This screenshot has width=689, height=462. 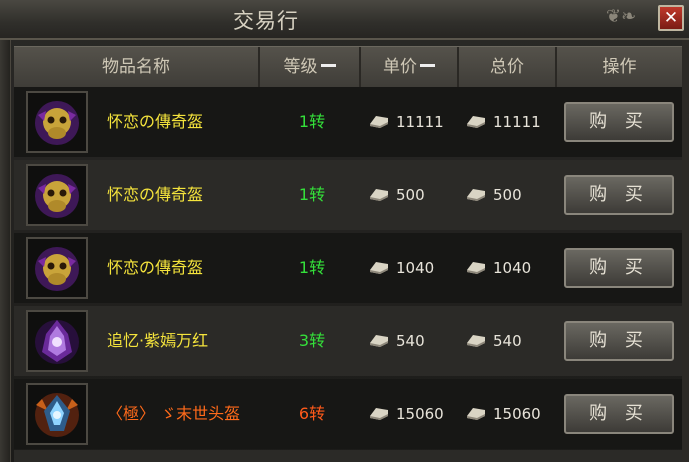 I want to click on total-price: 11111, so click(x=503, y=122).